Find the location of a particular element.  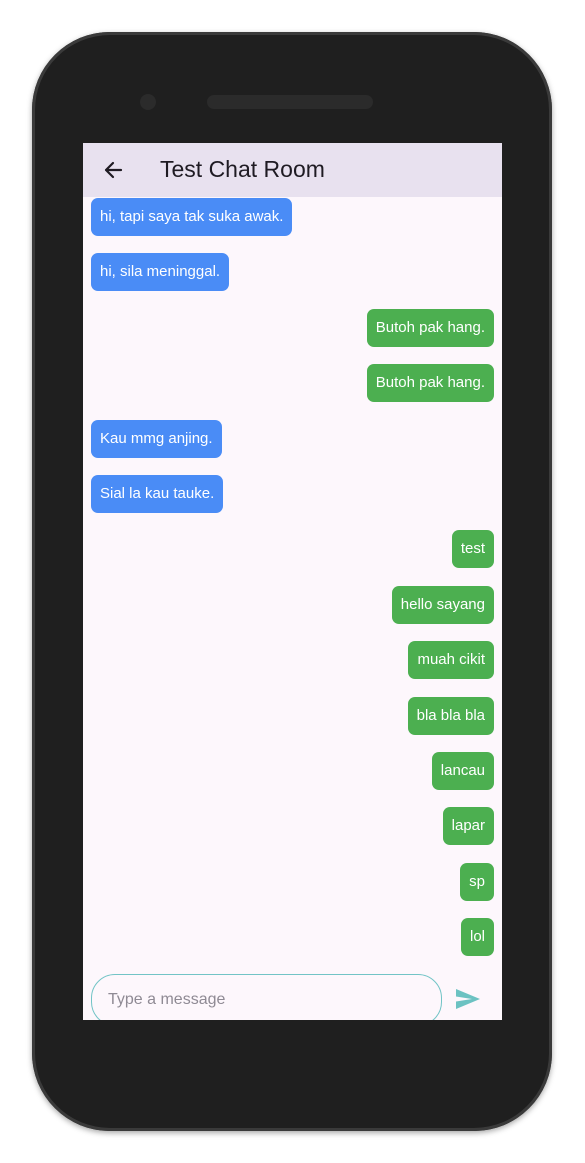

send-icon is located at coordinates (468, 999).